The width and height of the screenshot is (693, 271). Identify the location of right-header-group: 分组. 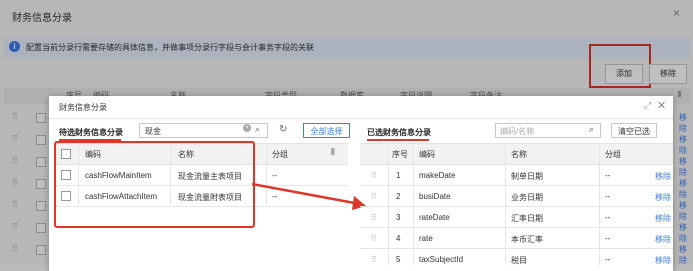
(613, 154).